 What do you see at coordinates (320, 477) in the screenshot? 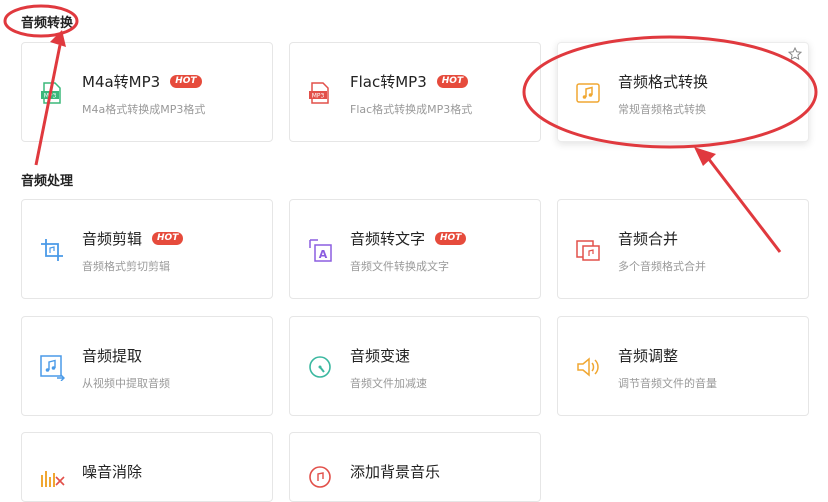
I see `background-music-icon` at bounding box center [320, 477].